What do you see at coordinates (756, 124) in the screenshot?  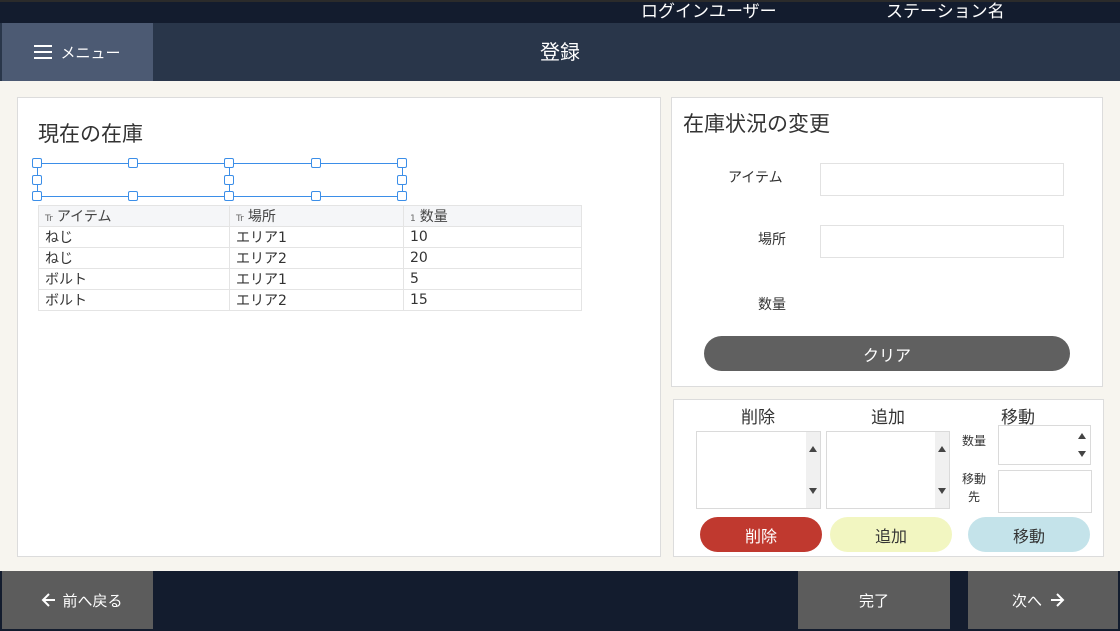 I see `status-change-title: 在庫状況の変更` at bounding box center [756, 124].